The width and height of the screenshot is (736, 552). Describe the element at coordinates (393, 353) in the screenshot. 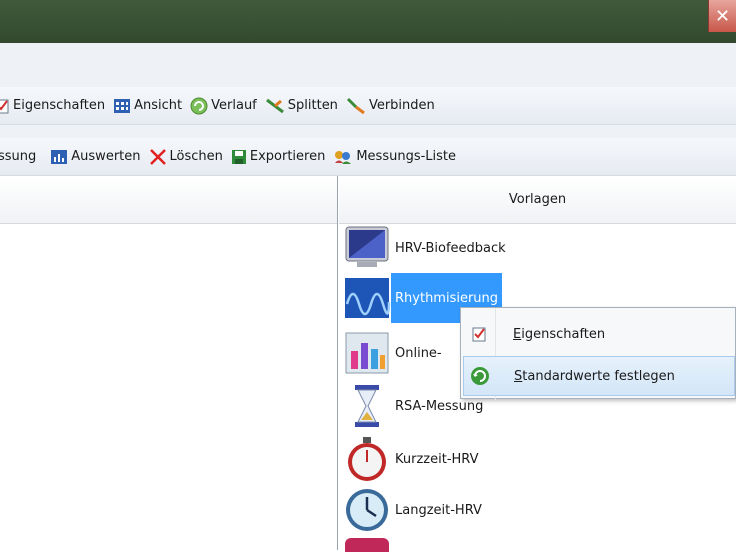

I see `template-item-online: Online-` at that location.